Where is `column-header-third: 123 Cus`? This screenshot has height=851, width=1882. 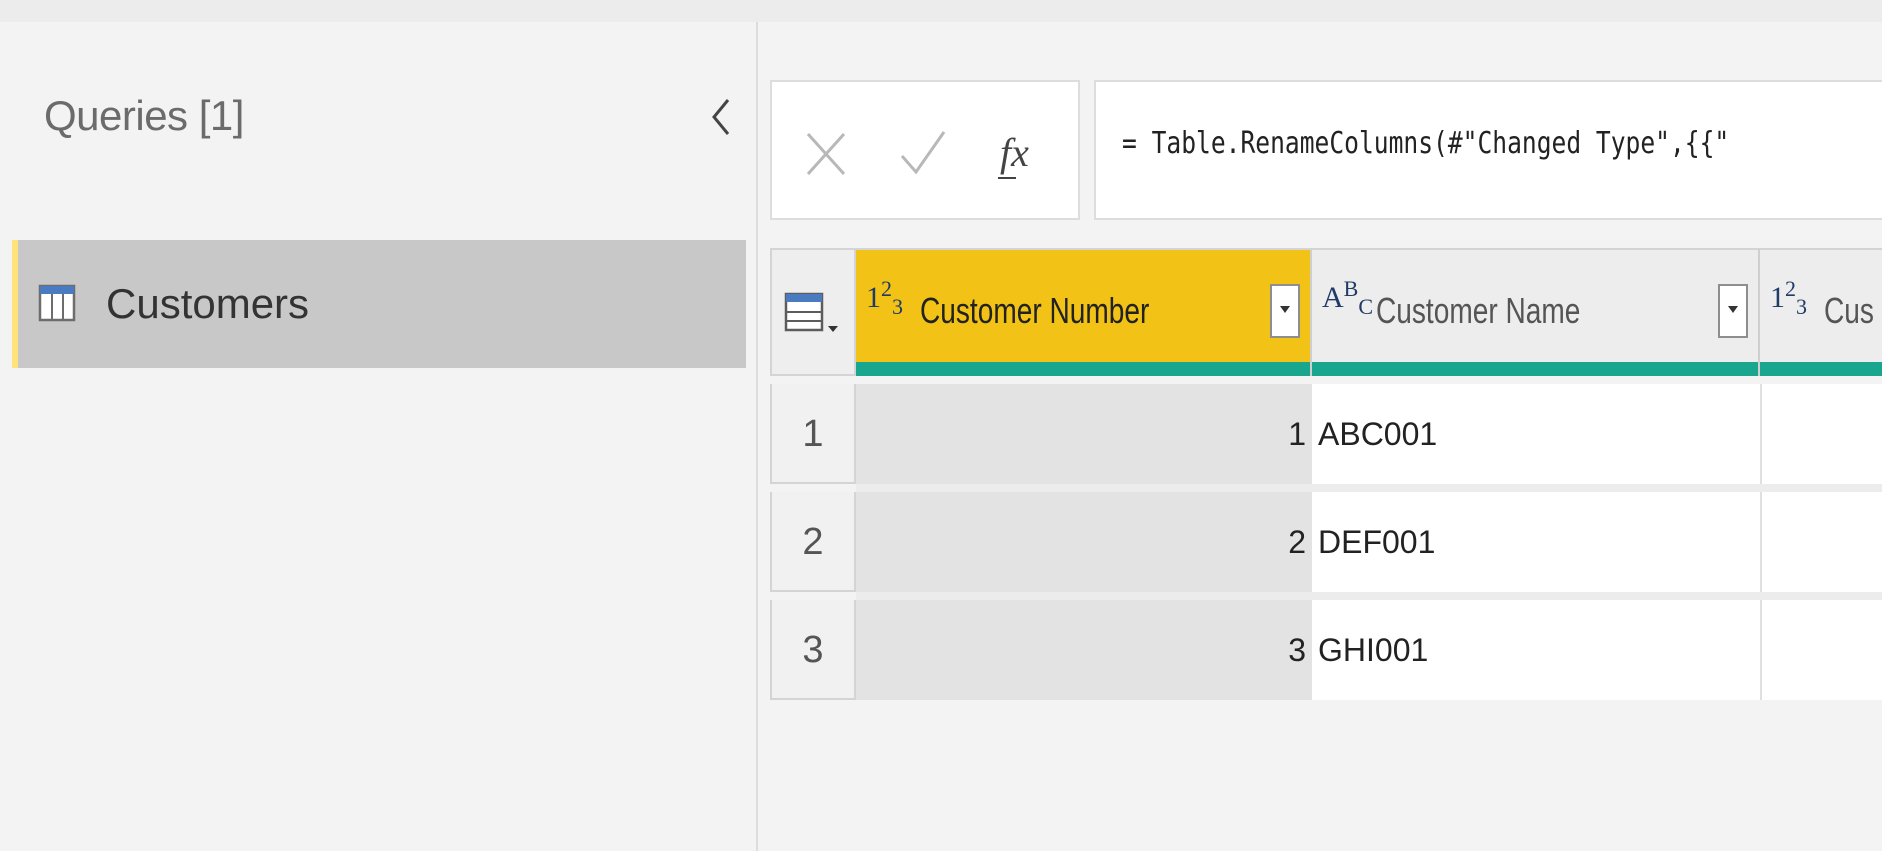 column-header-third: 123 Cus is located at coordinates (1821, 312).